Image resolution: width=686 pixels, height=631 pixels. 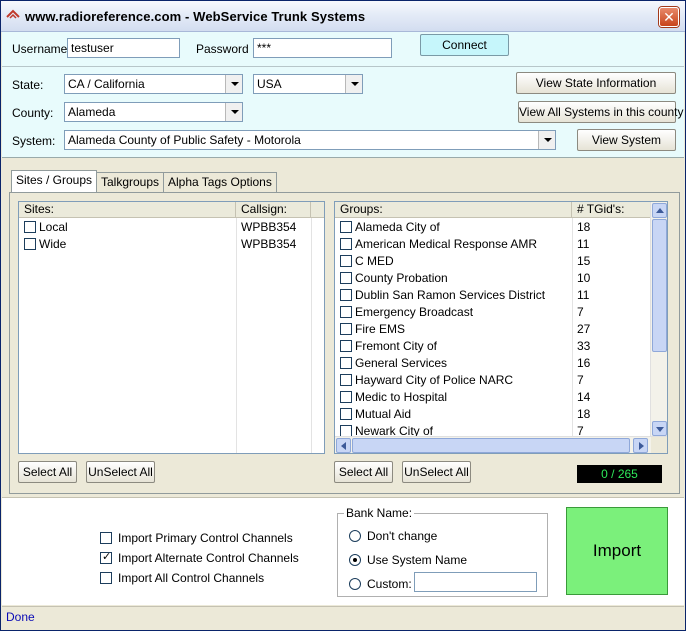 What do you see at coordinates (493, 278) in the screenshot?
I see `group-row: County Probation 10` at bounding box center [493, 278].